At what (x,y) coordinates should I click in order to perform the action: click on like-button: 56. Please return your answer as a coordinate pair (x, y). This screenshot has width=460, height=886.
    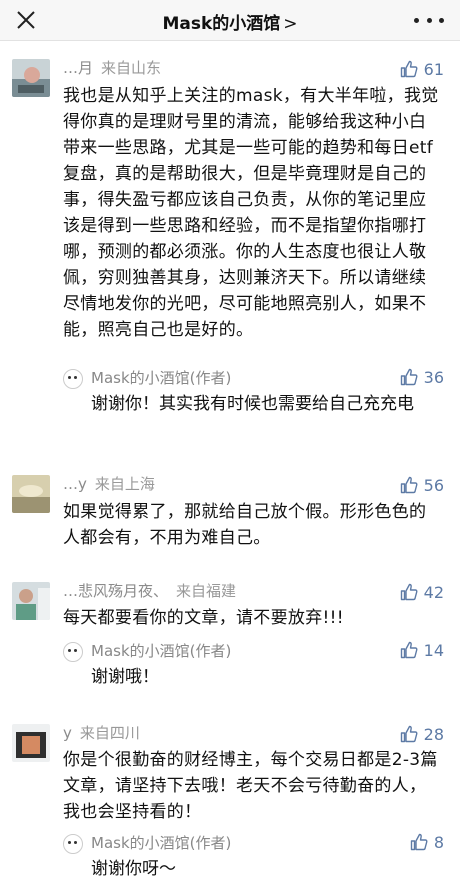
    Looking at the image, I should click on (422, 485).